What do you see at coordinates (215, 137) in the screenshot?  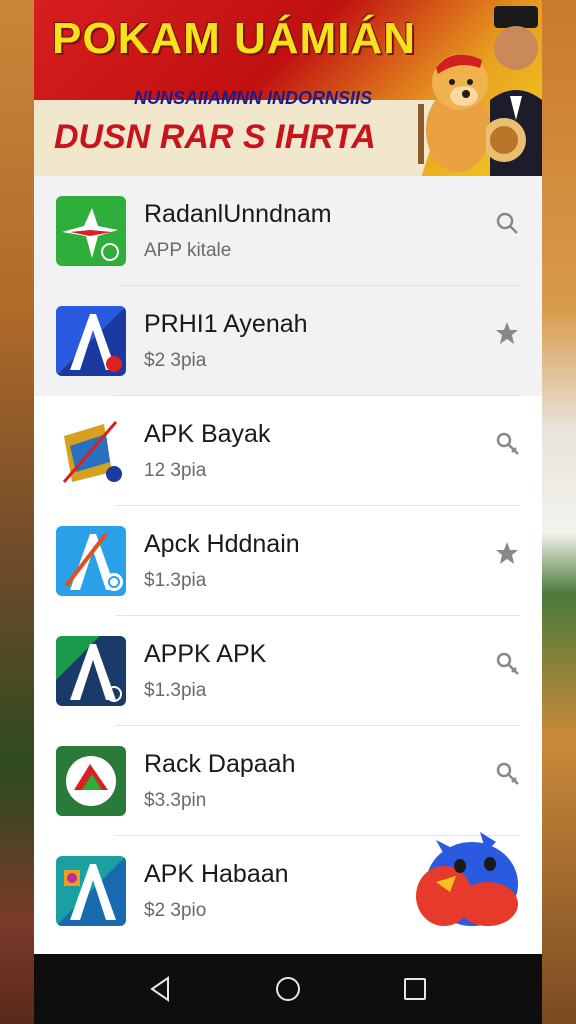 I see `banner-tagline: DUSN RAR S IHRTA` at bounding box center [215, 137].